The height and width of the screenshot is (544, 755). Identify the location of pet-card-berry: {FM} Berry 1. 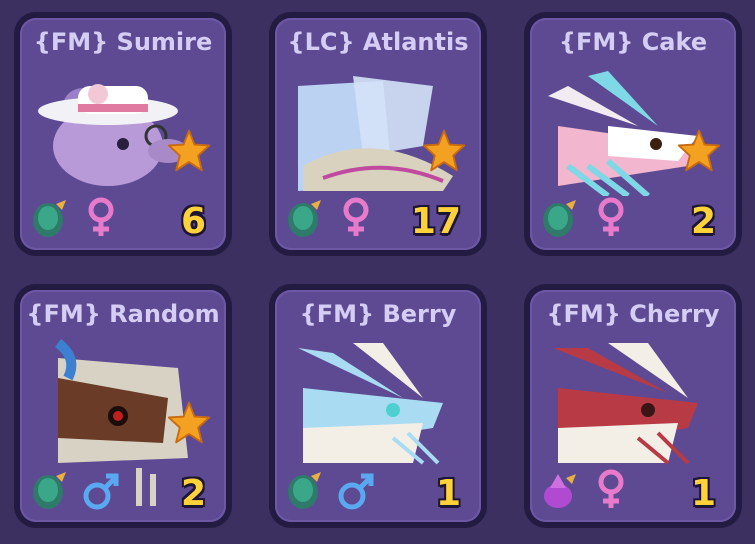
(378, 406).